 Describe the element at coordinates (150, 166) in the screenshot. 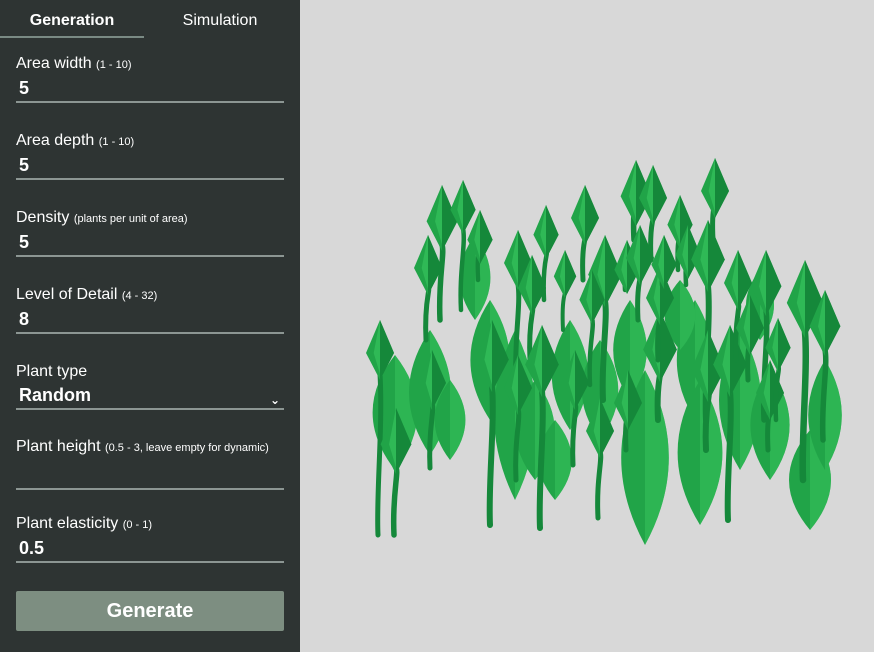

I see `area-depth-input` at that location.